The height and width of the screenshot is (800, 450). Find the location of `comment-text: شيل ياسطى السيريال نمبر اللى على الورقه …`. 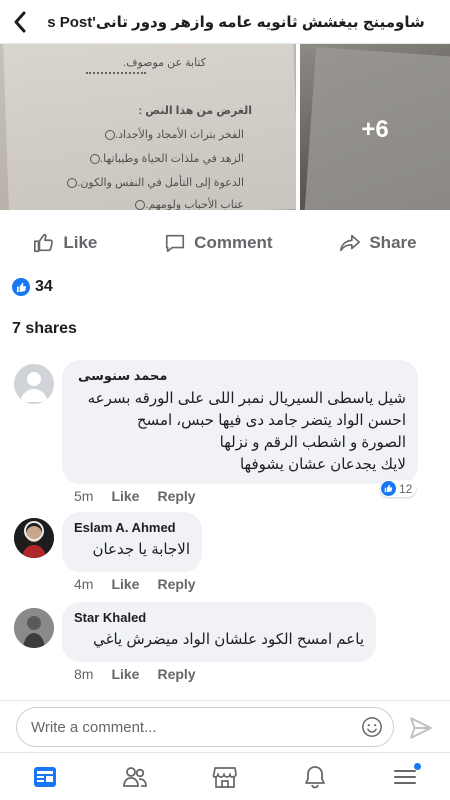

comment-text: شيل ياسطى السيريال نمبر اللى على الورقه … is located at coordinates (240, 432).